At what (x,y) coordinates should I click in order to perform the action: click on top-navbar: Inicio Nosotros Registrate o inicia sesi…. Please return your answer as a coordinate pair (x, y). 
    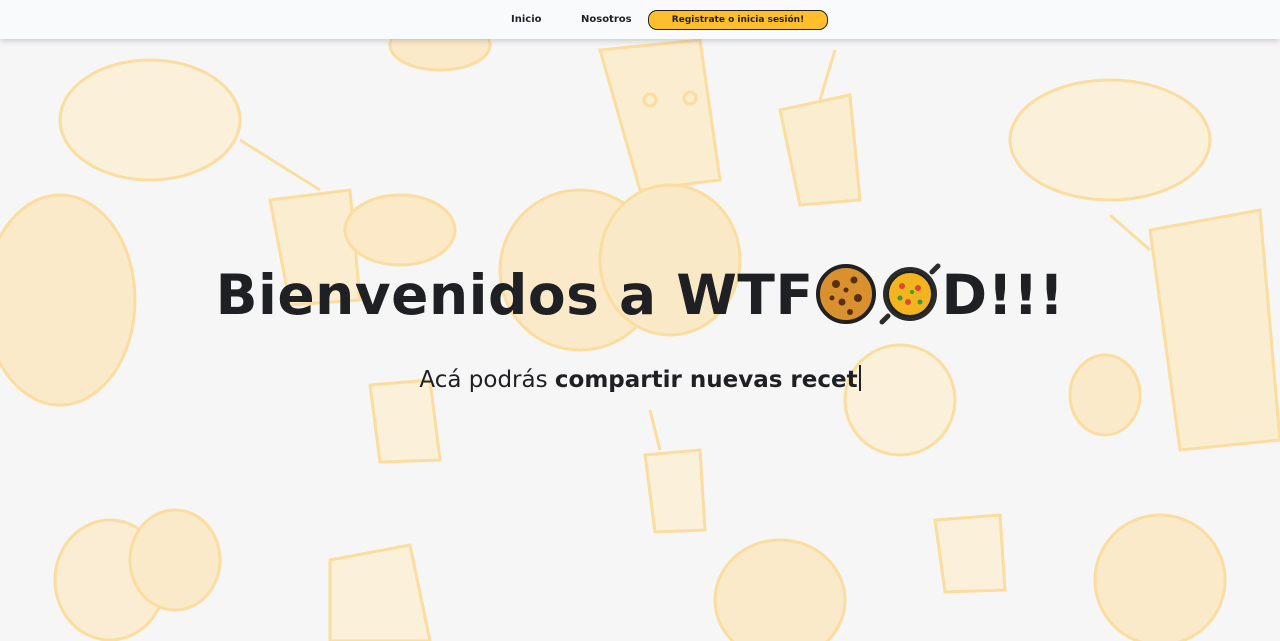
    Looking at the image, I should click on (640, 19).